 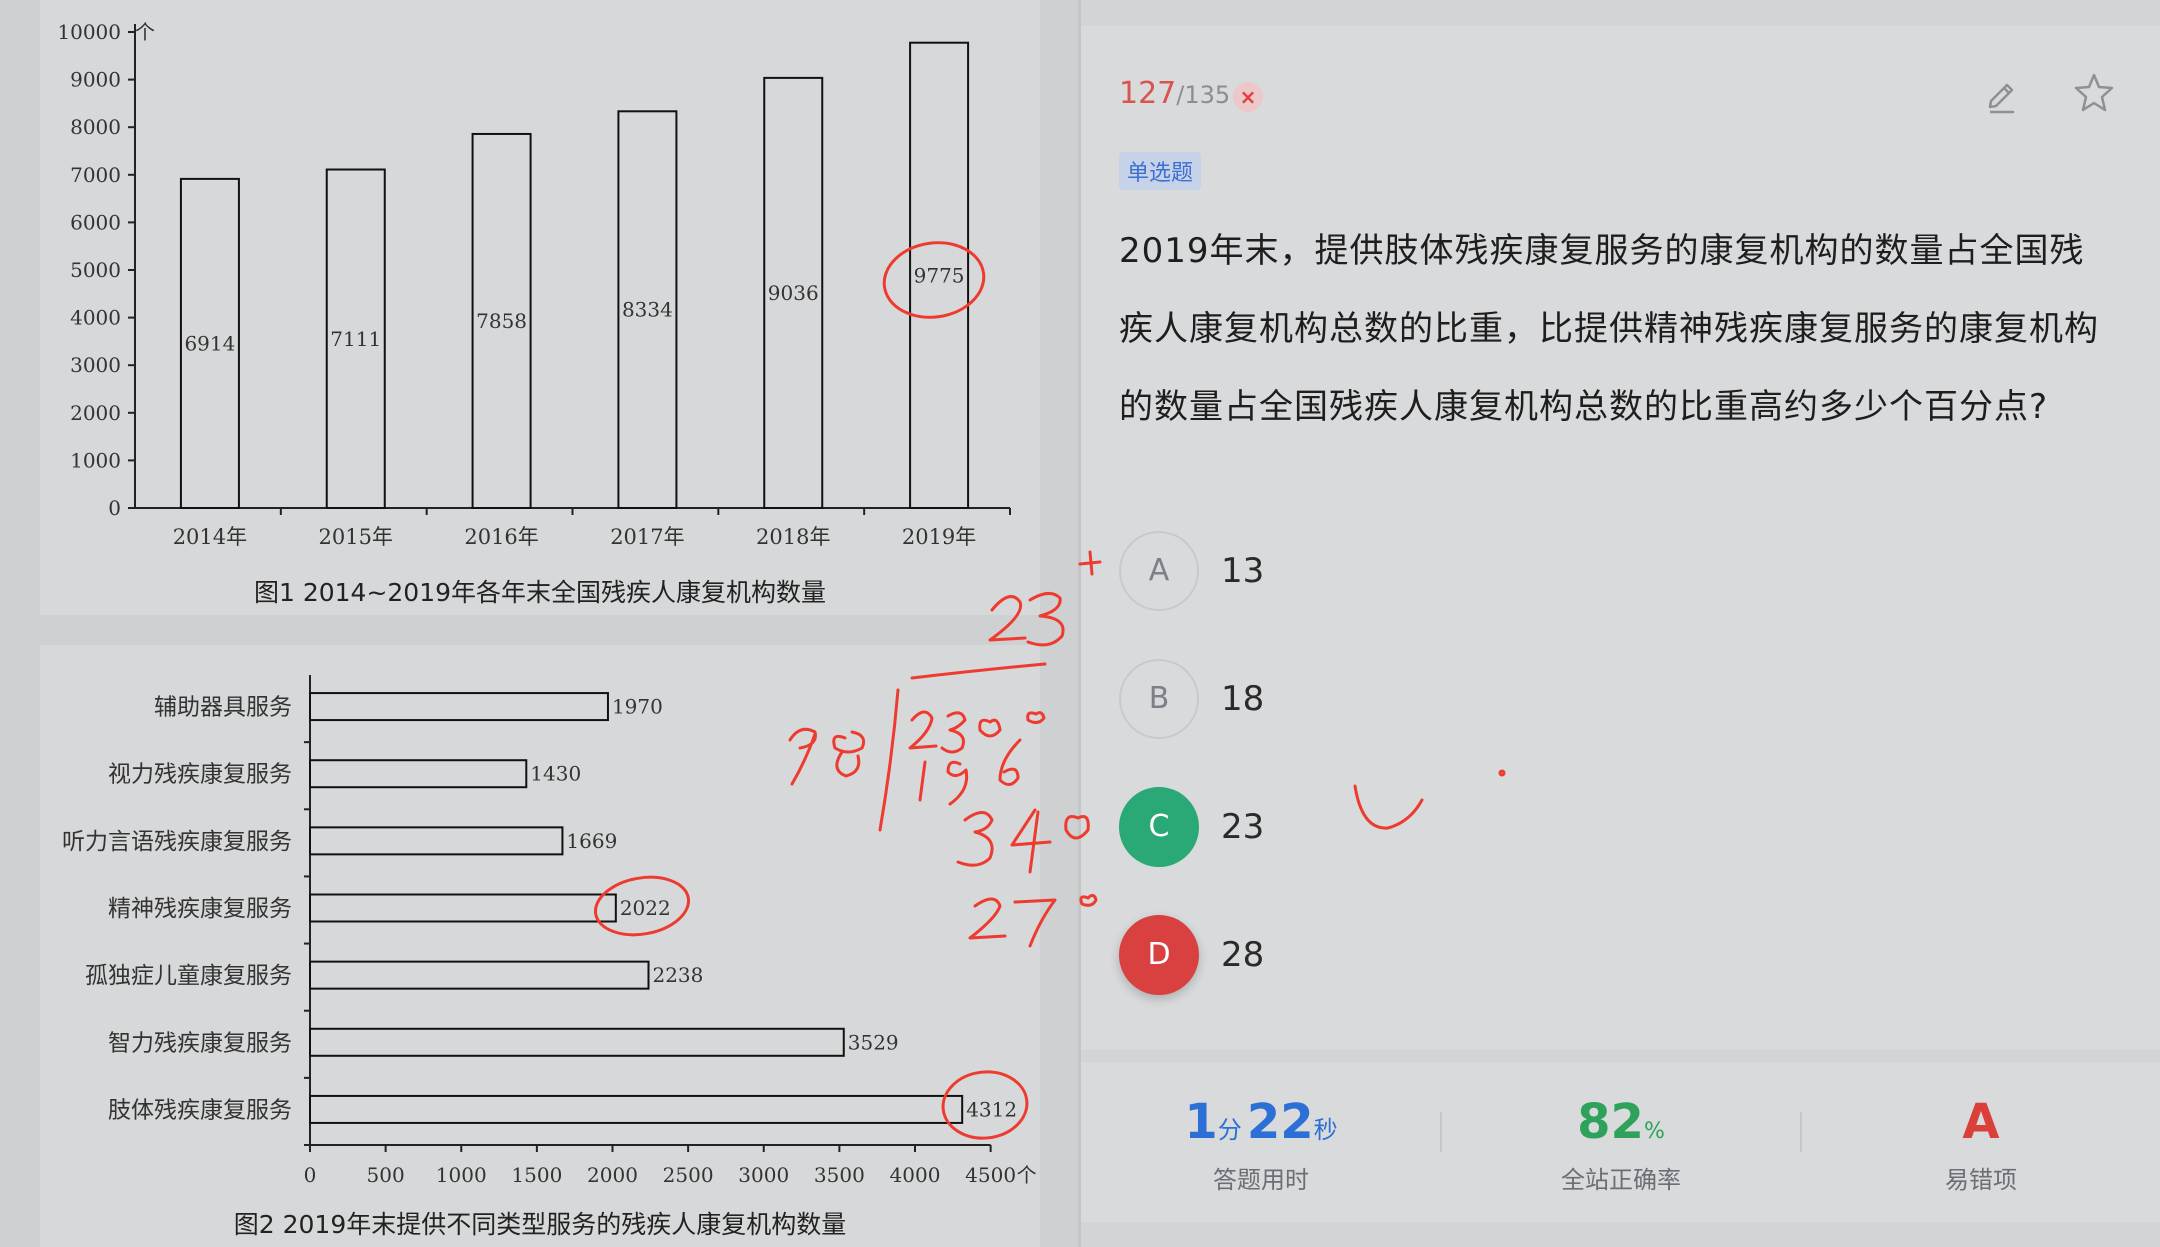 I want to click on x-tick-label: 4500, so click(x=990, y=1175).